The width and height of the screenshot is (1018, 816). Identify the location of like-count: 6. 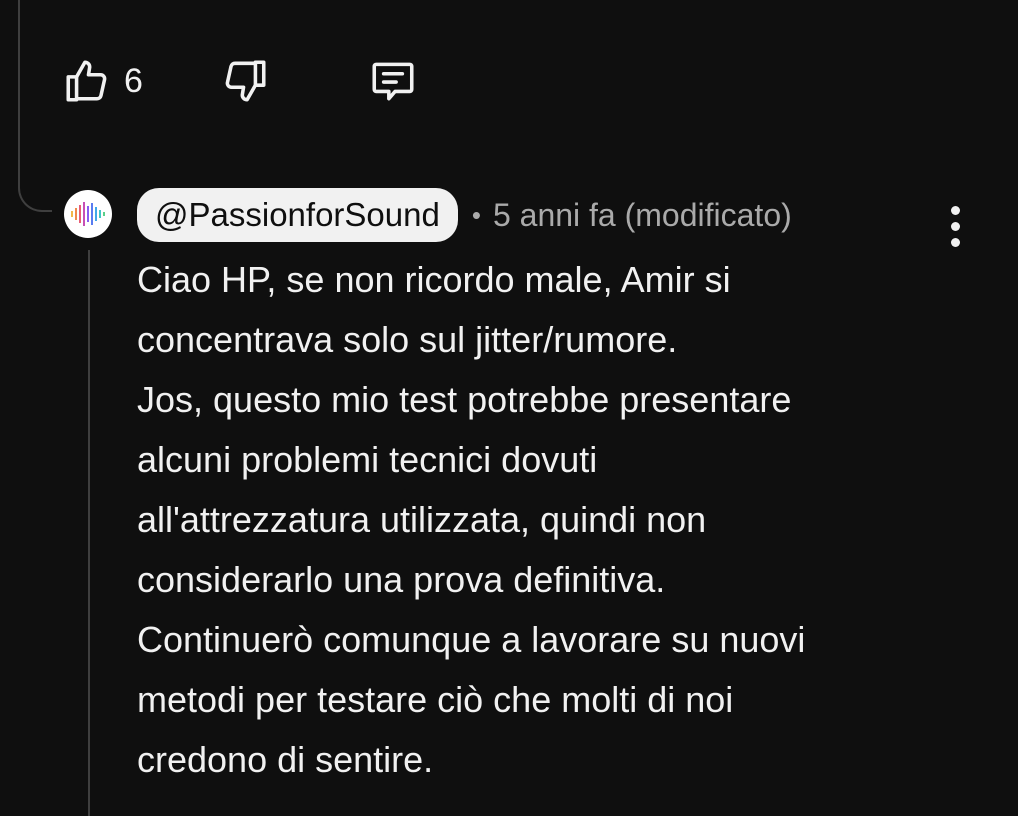
(133, 81).